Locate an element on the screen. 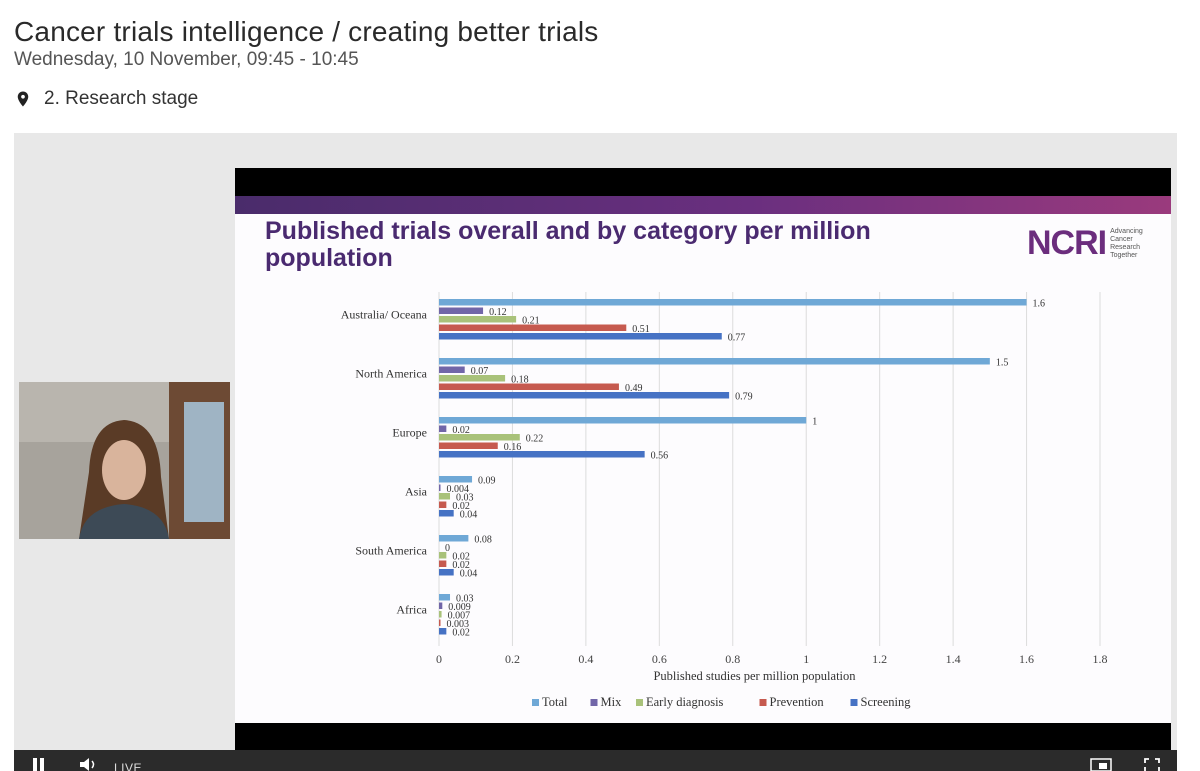 The height and width of the screenshot is (771, 1200). player-controls: LIVE is located at coordinates (595, 760).